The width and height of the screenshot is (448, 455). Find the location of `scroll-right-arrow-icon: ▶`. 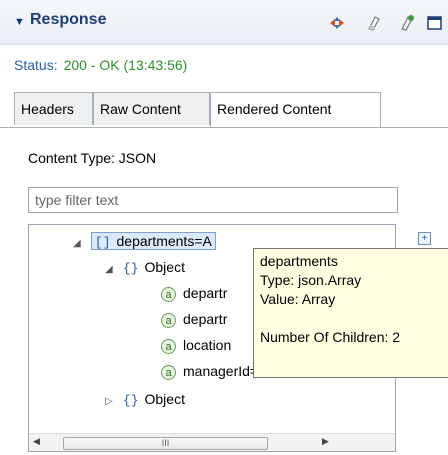

scroll-right-arrow-icon: ▶ is located at coordinates (325, 441).